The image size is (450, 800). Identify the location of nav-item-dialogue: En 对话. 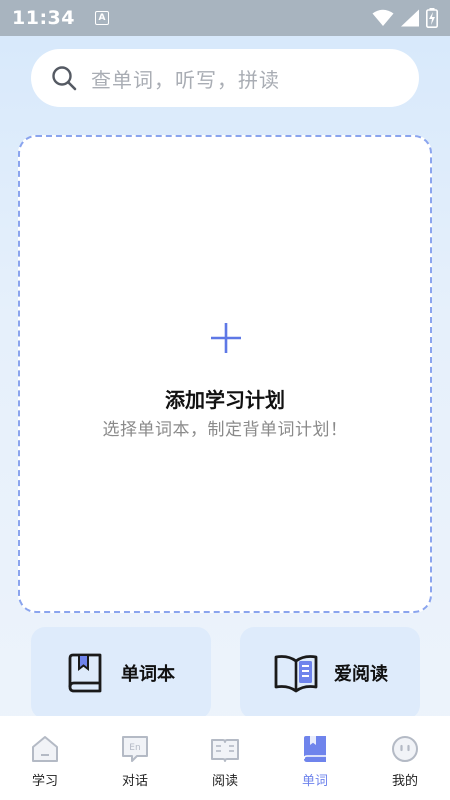
(135, 758).